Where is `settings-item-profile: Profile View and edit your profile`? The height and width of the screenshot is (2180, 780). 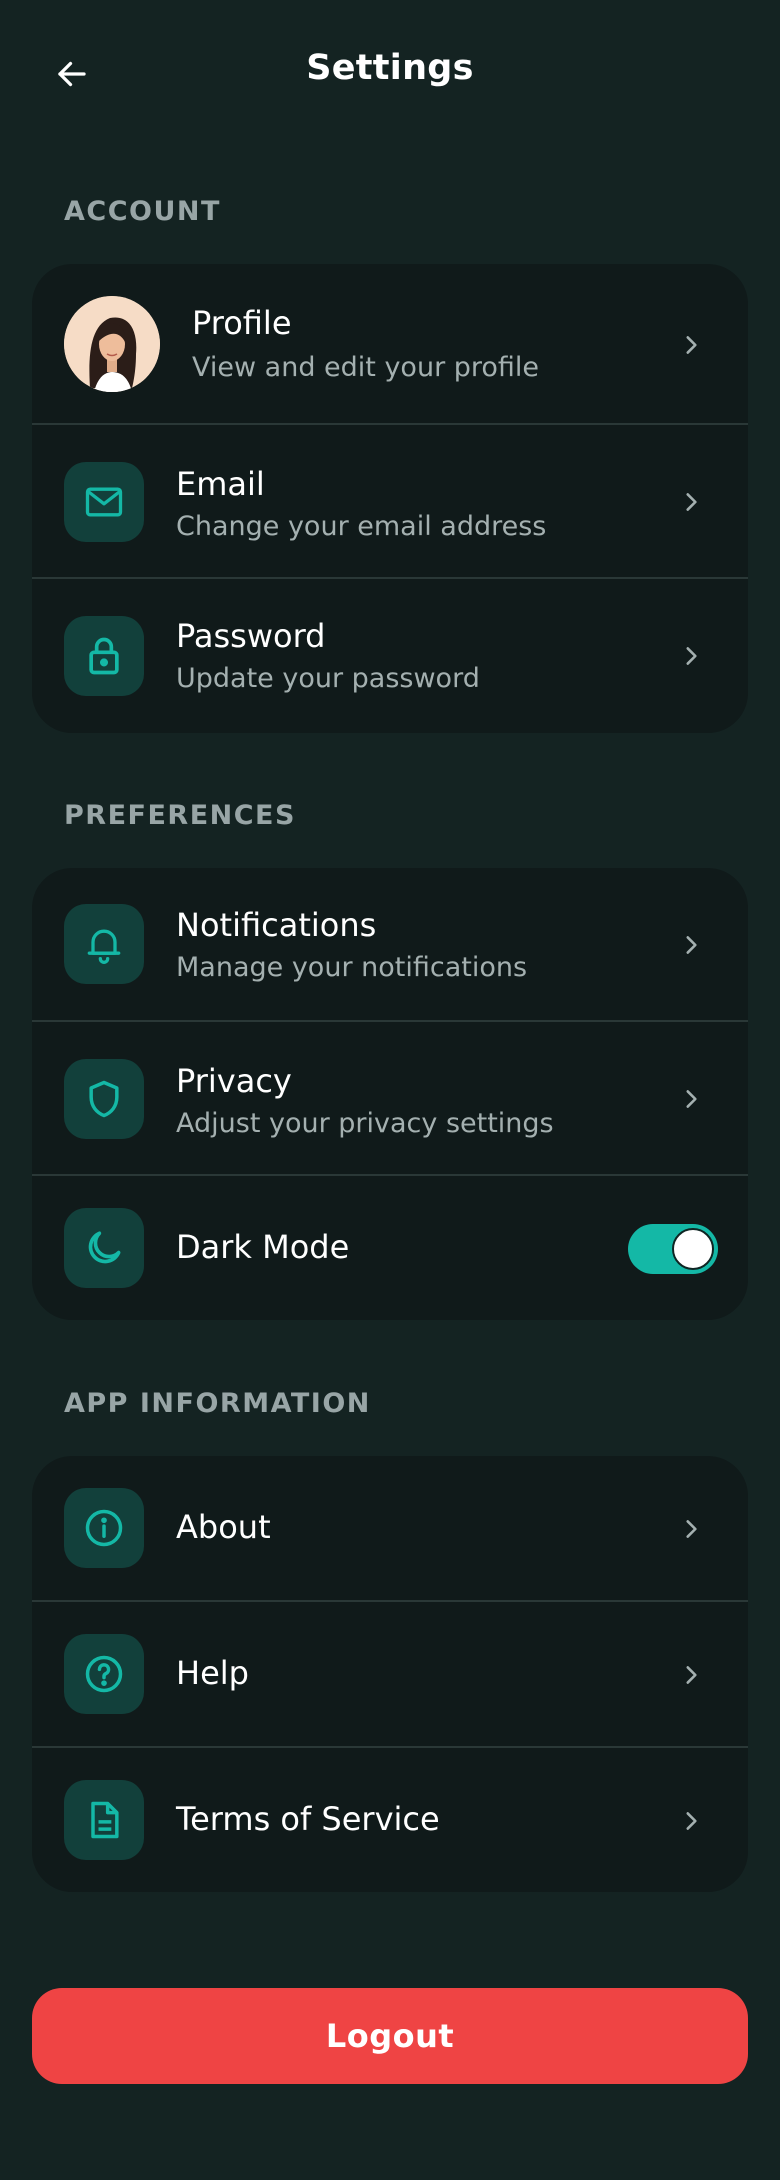 settings-item-profile: Profile View and edit your profile is located at coordinates (390, 344).